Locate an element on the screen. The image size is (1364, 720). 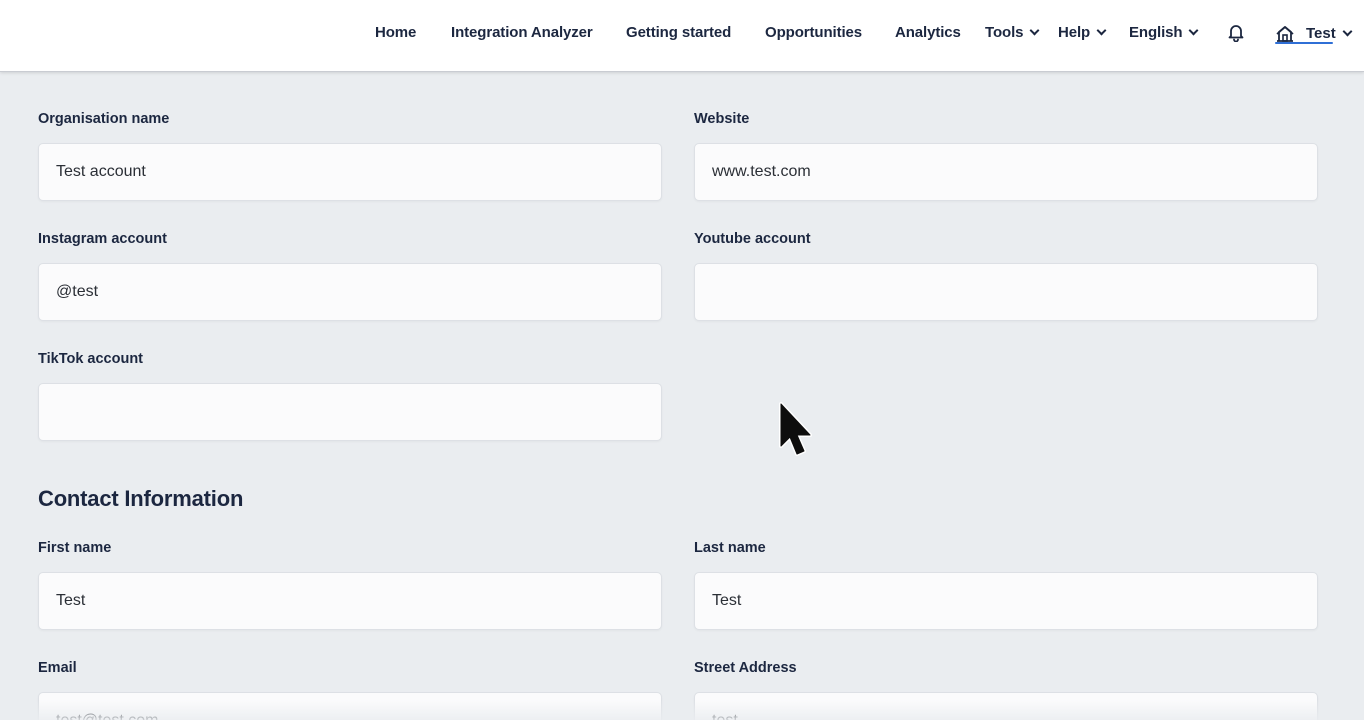
nav-home: Home is located at coordinates (395, 32).